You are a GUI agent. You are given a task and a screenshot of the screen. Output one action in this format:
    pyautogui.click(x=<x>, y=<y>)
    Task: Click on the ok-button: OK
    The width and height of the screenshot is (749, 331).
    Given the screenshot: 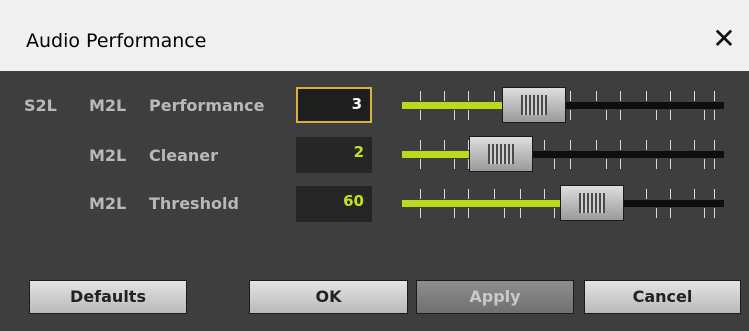 What is the action you would take?
    pyautogui.click(x=328, y=297)
    